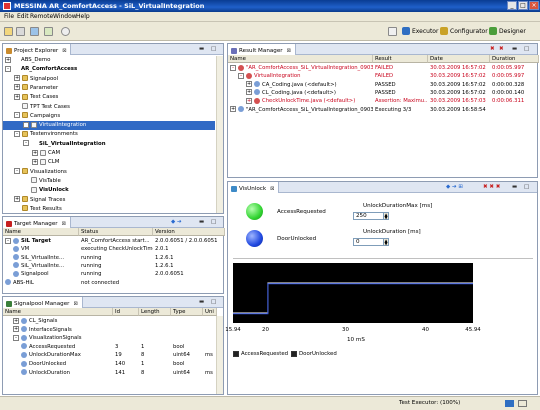 This screenshot has height=410, width=540. What do you see at coordinates (116, 232) in the screenshot?
I see `column-header: Status` at bounding box center [116, 232].